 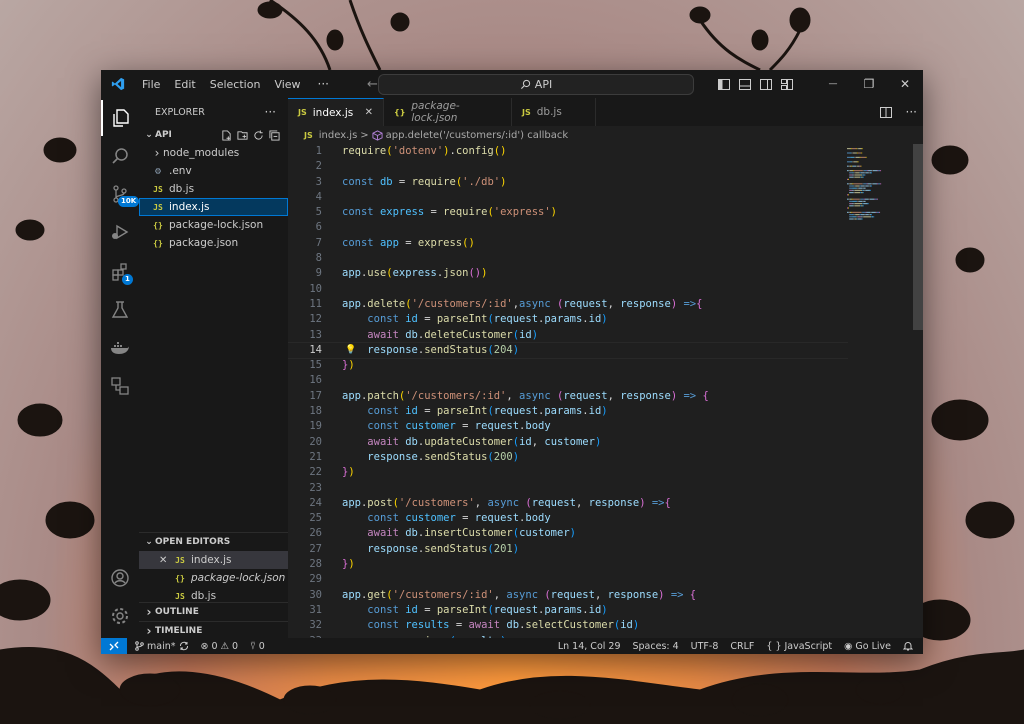 I want to click on tree-item-db-js: JS db.js, so click(x=213, y=189).